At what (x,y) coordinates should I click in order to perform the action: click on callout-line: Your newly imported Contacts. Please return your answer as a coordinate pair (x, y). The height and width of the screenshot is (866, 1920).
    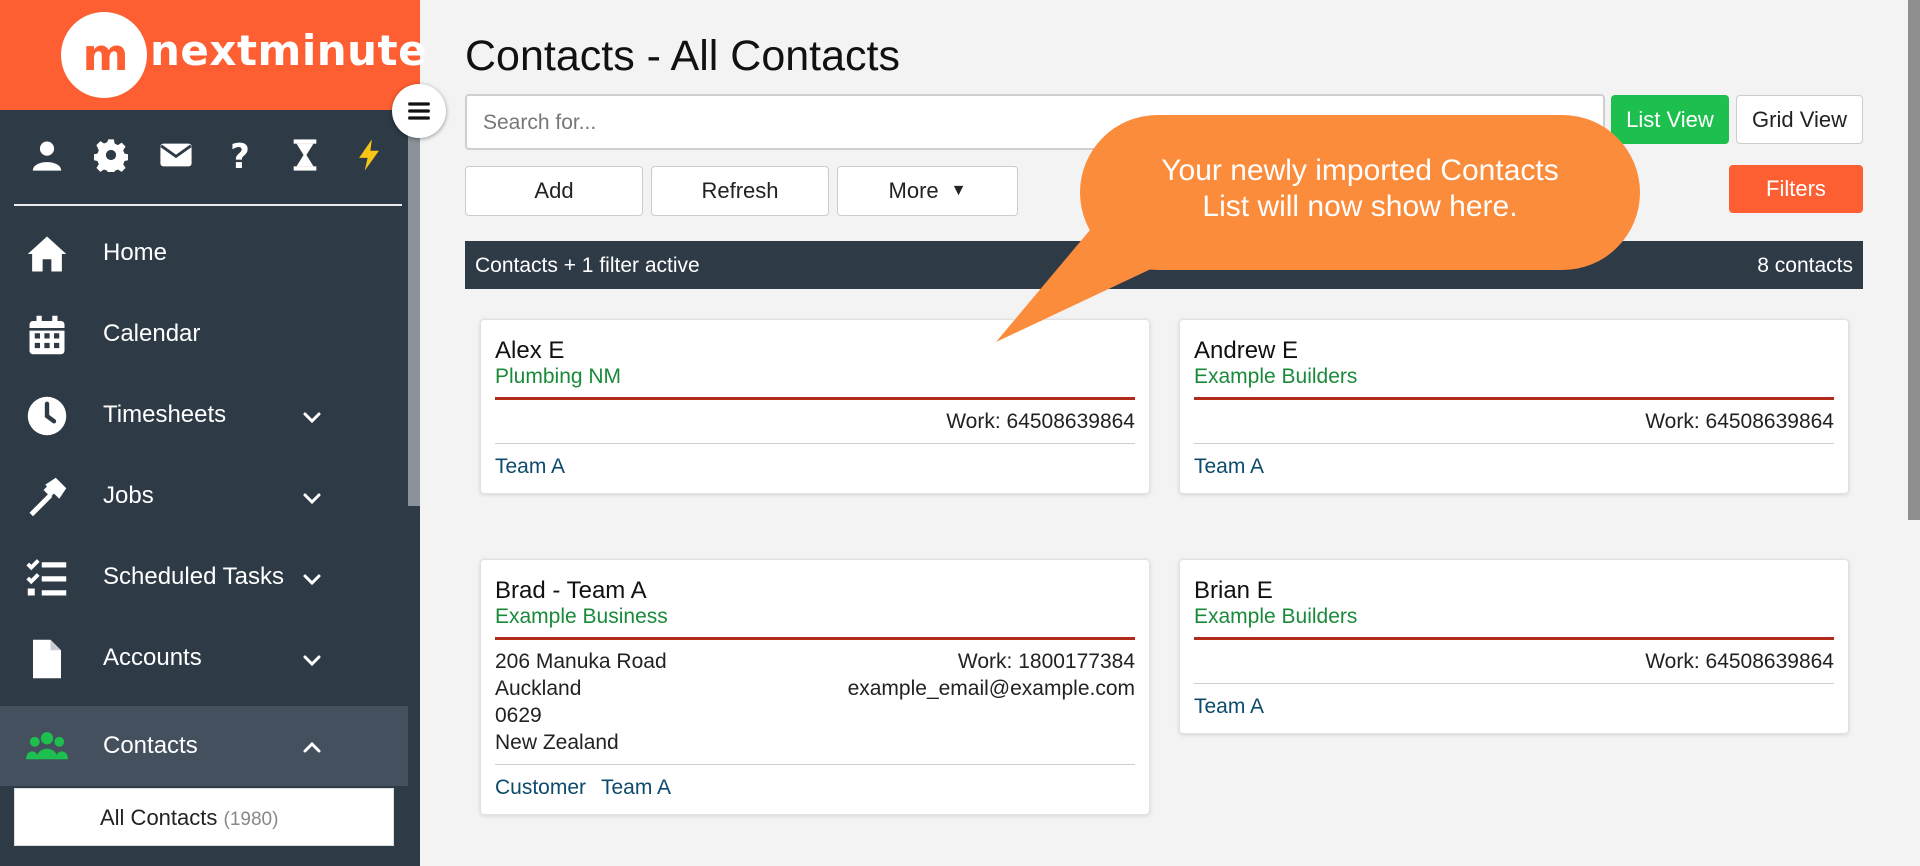
    Looking at the image, I should click on (1360, 170).